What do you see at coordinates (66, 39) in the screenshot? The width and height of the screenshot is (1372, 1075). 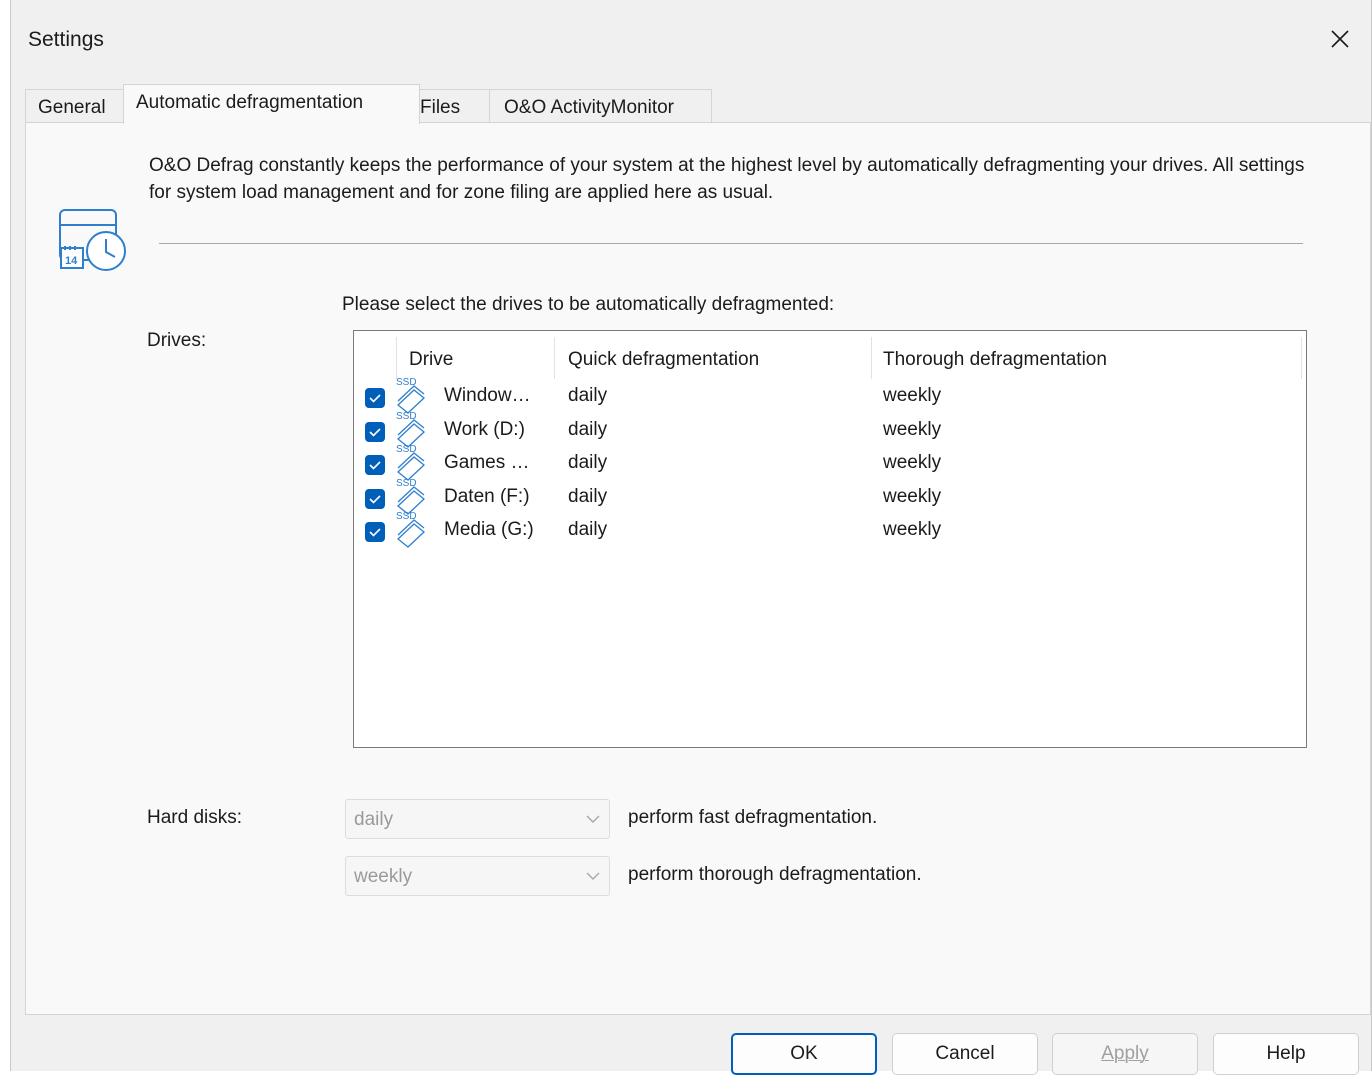 I see `window-title: Settings` at bounding box center [66, 39].